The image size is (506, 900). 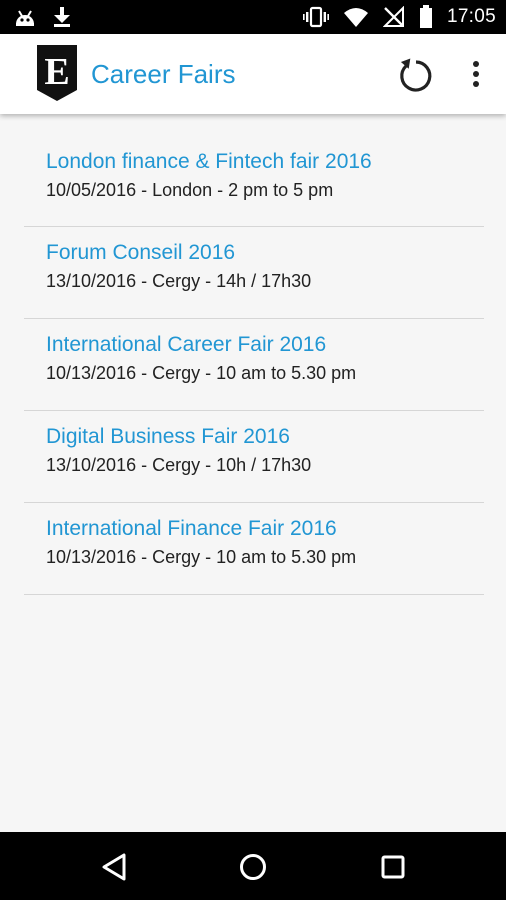 What do you see at coordinates (191, 528) in the screenshot?
I see `fair-title: International Finance Fair 2016` at bounding box center [191, 528].